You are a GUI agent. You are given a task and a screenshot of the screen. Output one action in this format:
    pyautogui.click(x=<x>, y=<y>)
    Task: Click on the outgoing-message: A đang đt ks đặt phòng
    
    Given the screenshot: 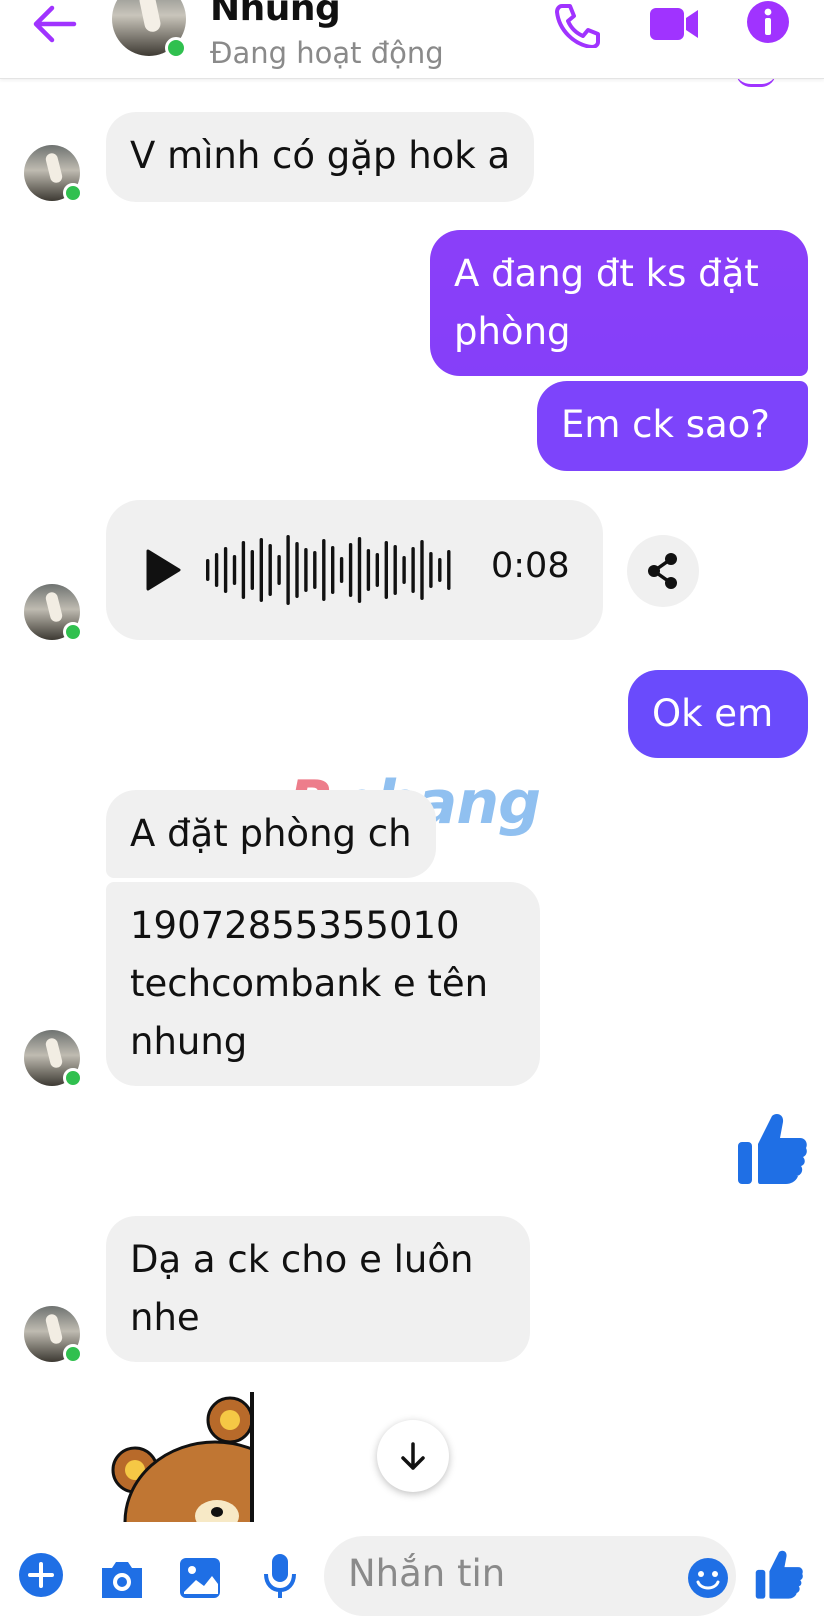 What is the action you would take?
    pyautogui.click(x=619, y=303)
    